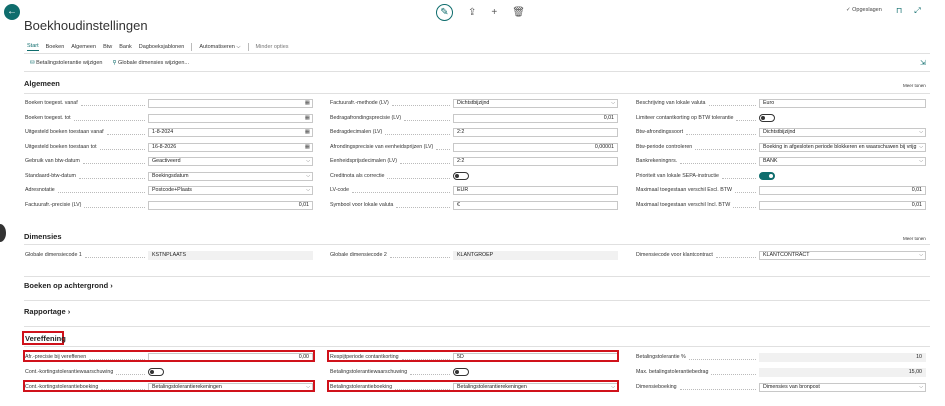  Describe the element at coordinates (535, 255) in the screenshot. I see `dim-2-field: KLANTGROEP` at that location.